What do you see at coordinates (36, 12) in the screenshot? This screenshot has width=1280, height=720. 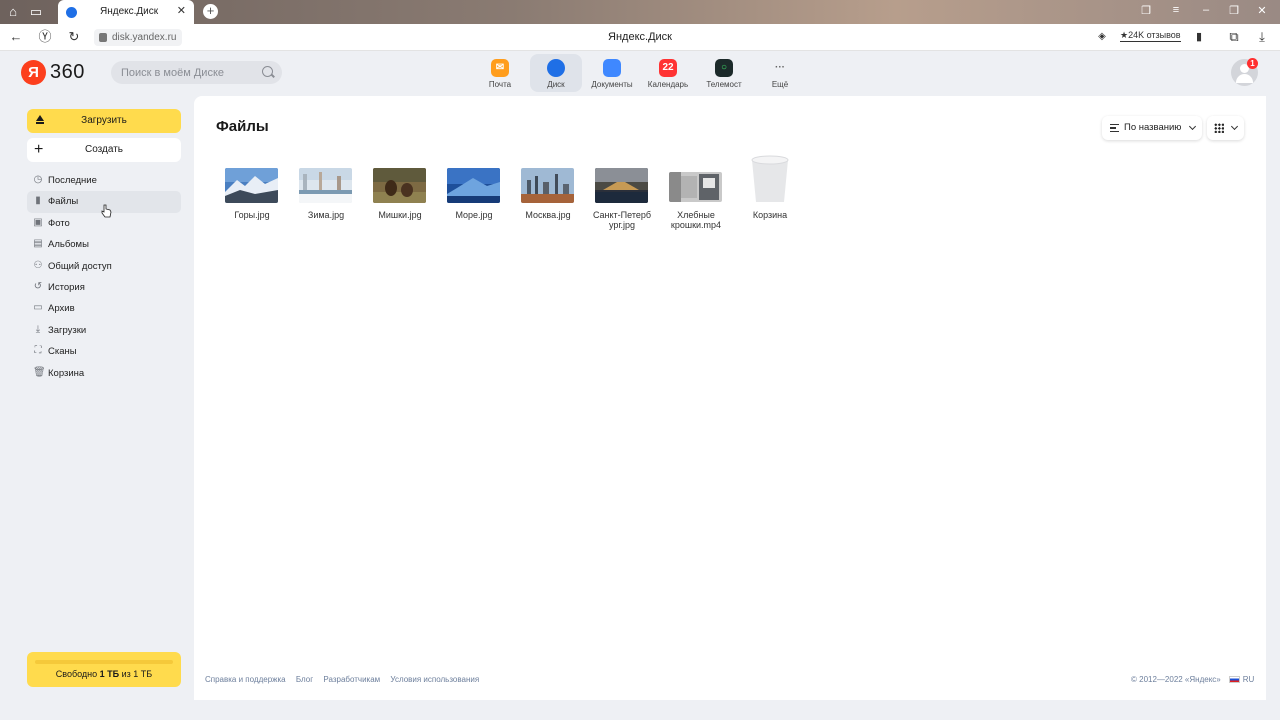 I see `tab-manager-icon: ▭` at bounding box center [36, 12].